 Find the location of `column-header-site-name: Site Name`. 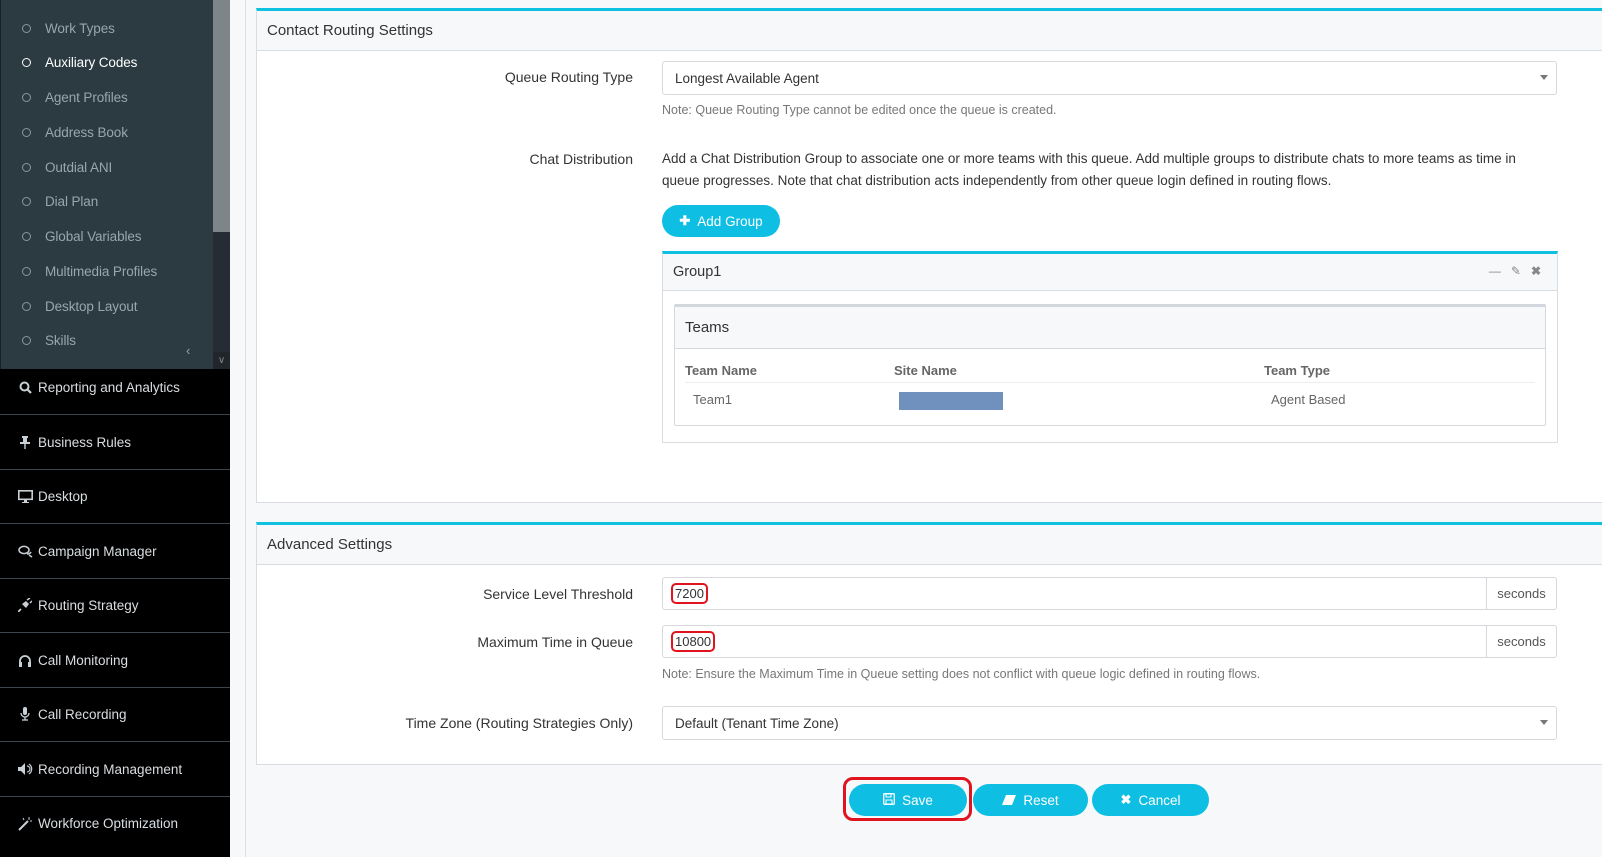

column-header-site-name: Site Name is located at coordinates (925, 370).